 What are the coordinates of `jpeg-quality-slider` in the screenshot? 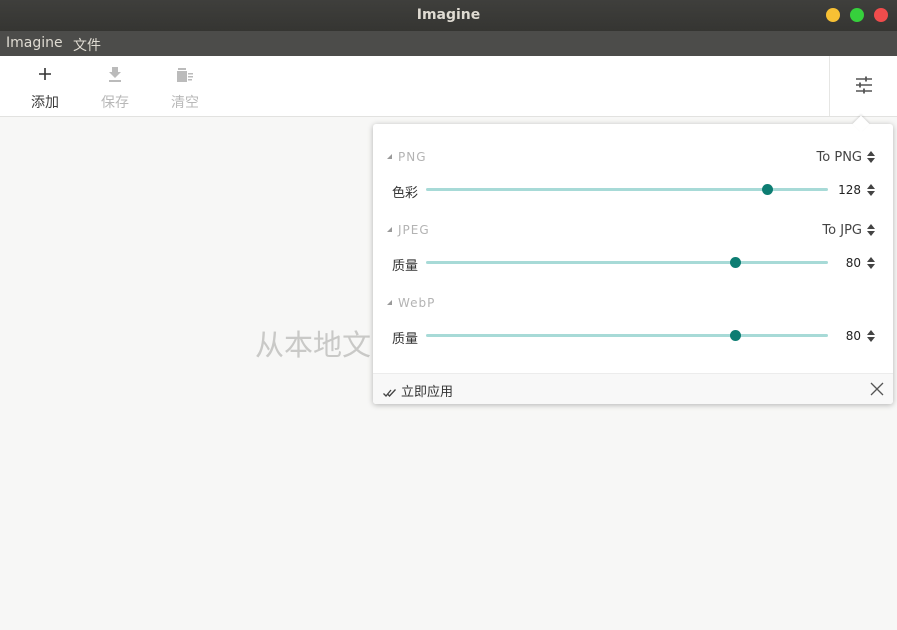 It's located at (627, 262).